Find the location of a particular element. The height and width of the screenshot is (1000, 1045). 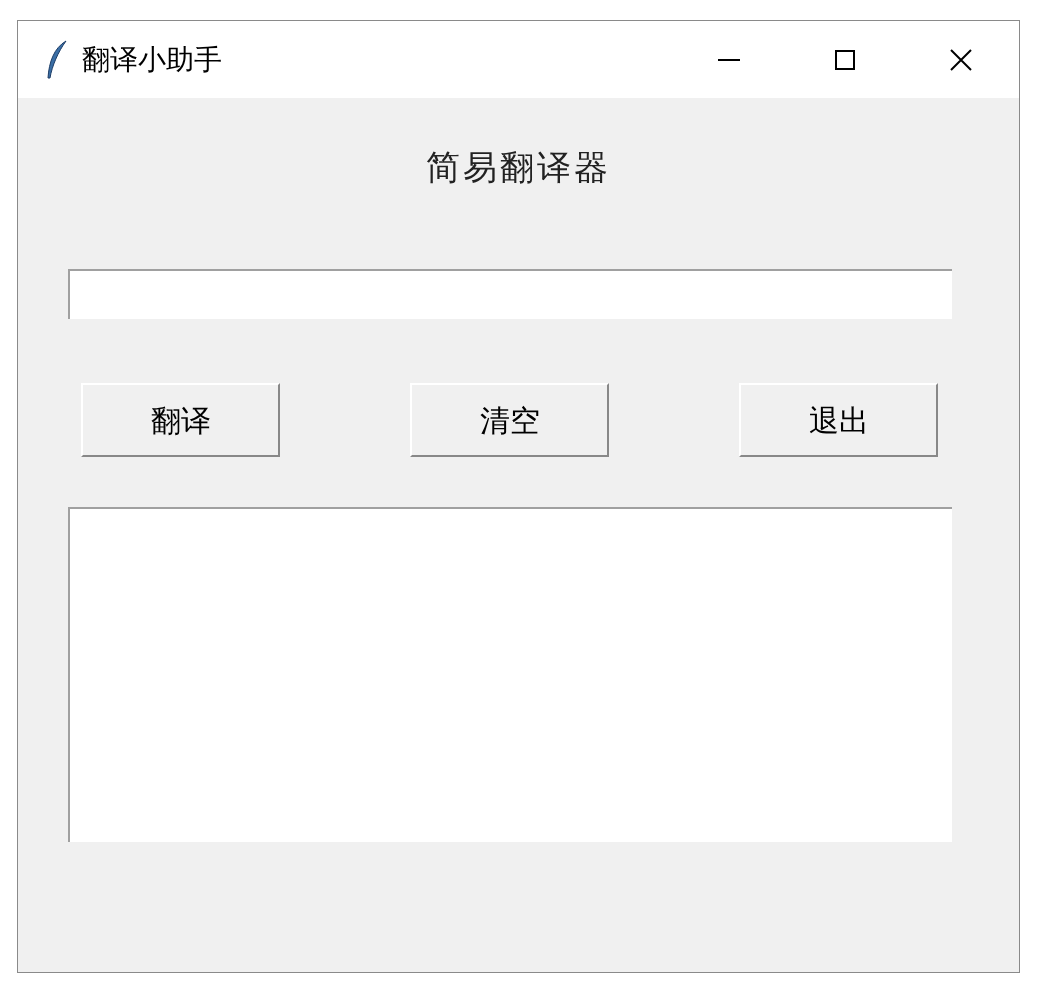

maximize-icon is located at coordinates (845, 59).